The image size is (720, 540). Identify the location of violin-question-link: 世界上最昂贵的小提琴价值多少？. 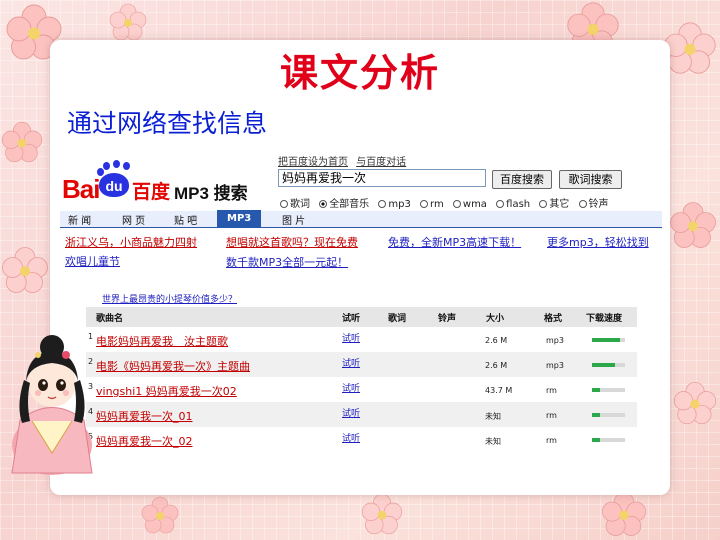
(169, 298).